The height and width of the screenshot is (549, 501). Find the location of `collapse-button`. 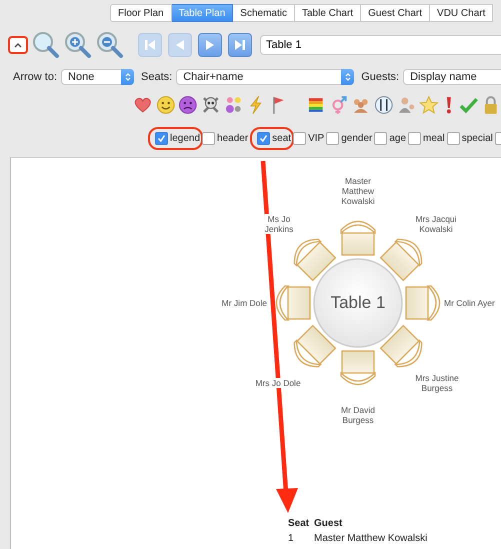

collapse-button is located at coordinates (18, 45).